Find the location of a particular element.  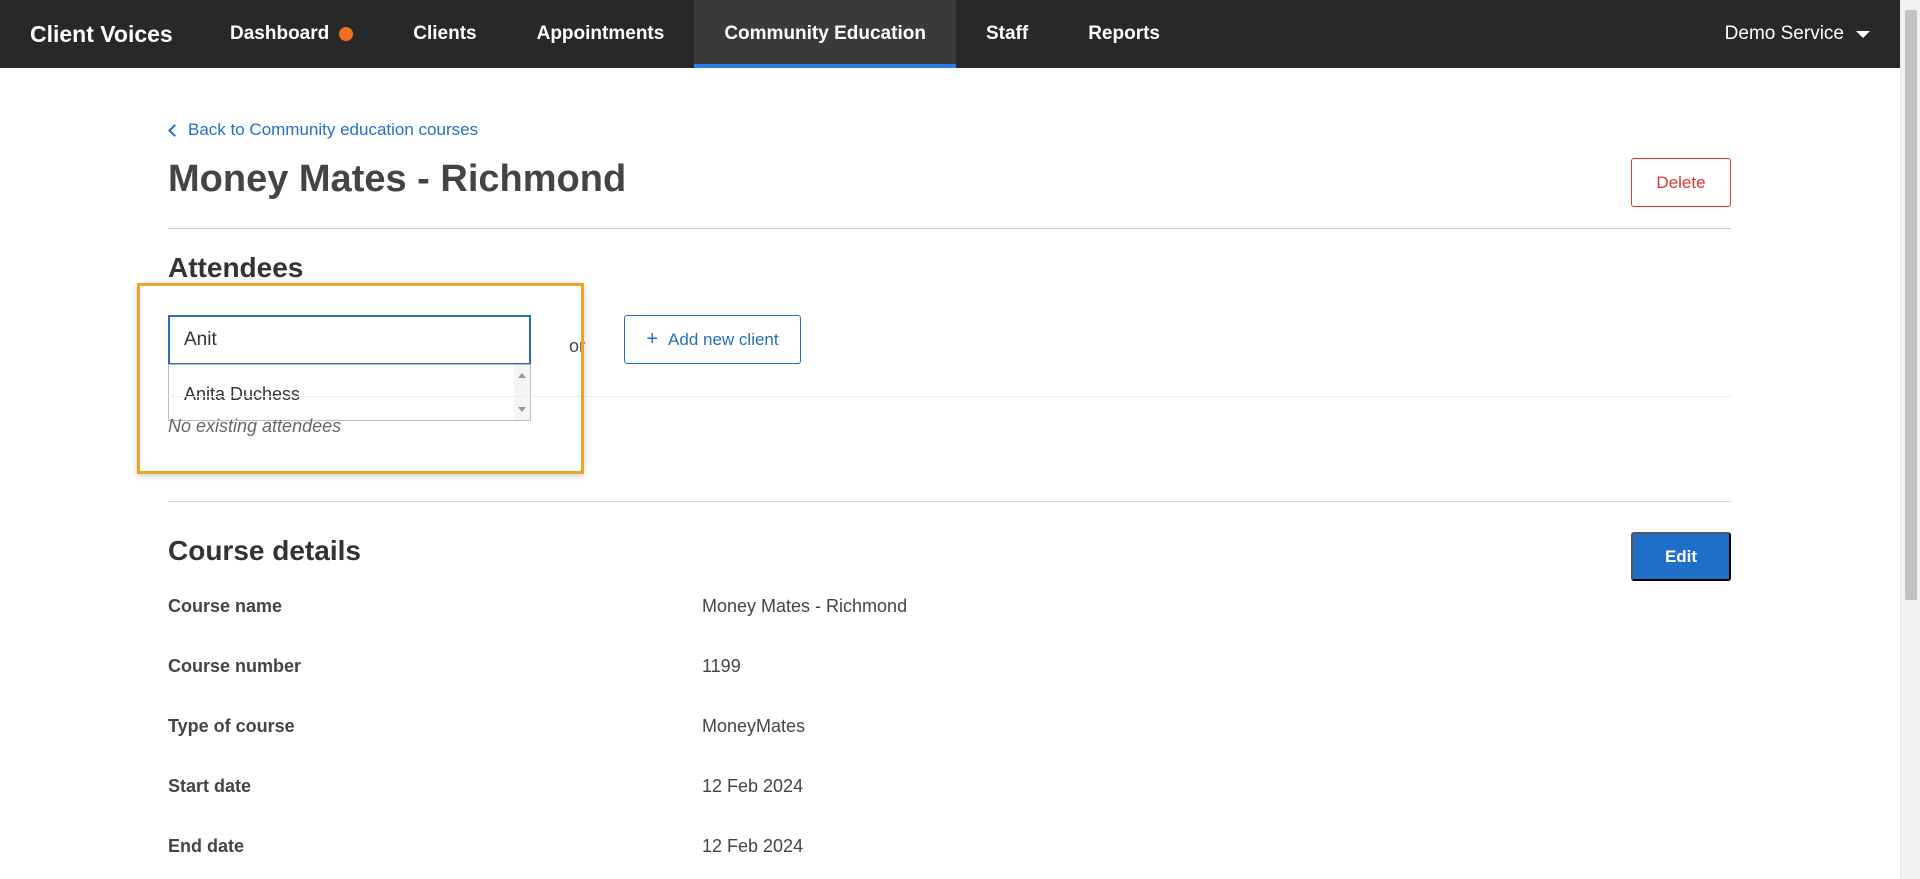

add-new-client-button: + Add new client is located at coordinates (712, 339).